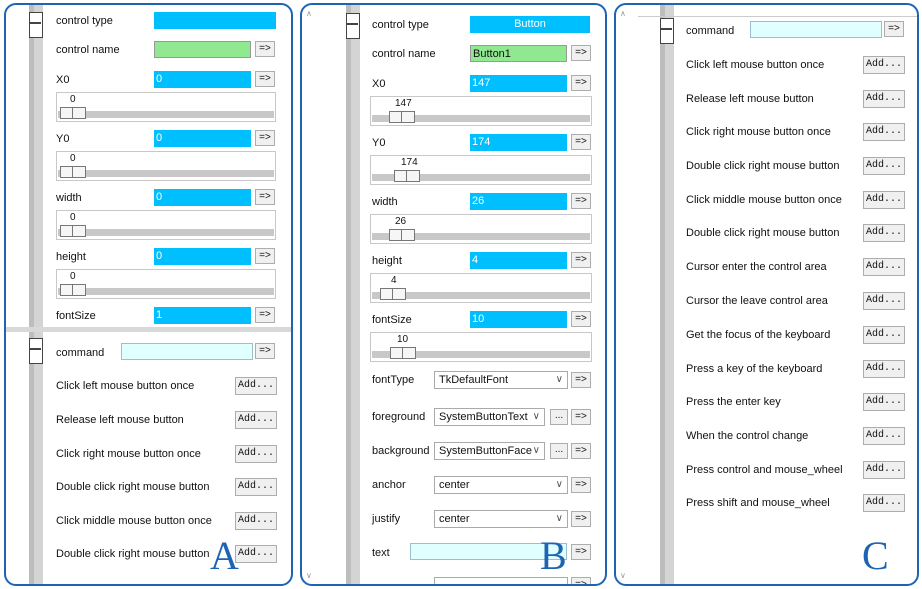 The width and height of the screenshot is (922, 589). Describe the element at coordinates (581, 519) in the screenshot. I see `apply-justify-button: =>` at that location.